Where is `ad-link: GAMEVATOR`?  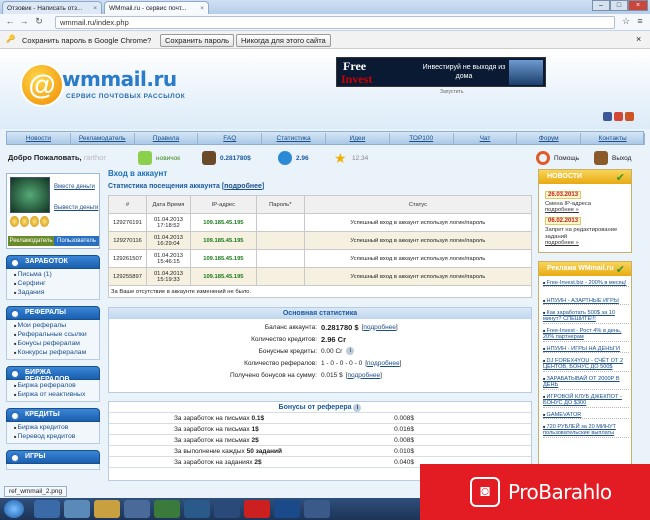 ad-link: GAMEVATOR is located at coordinates (586, 416).